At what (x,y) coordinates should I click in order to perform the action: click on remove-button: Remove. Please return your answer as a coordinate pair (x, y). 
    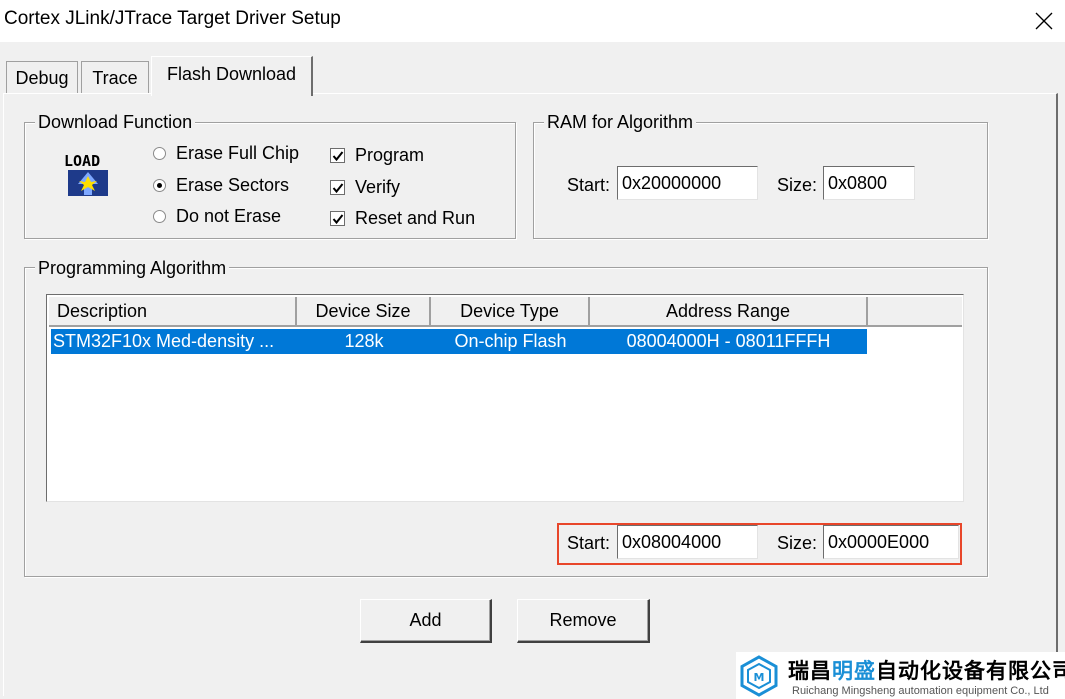
    Looking at the image, I should click on (583, 621).